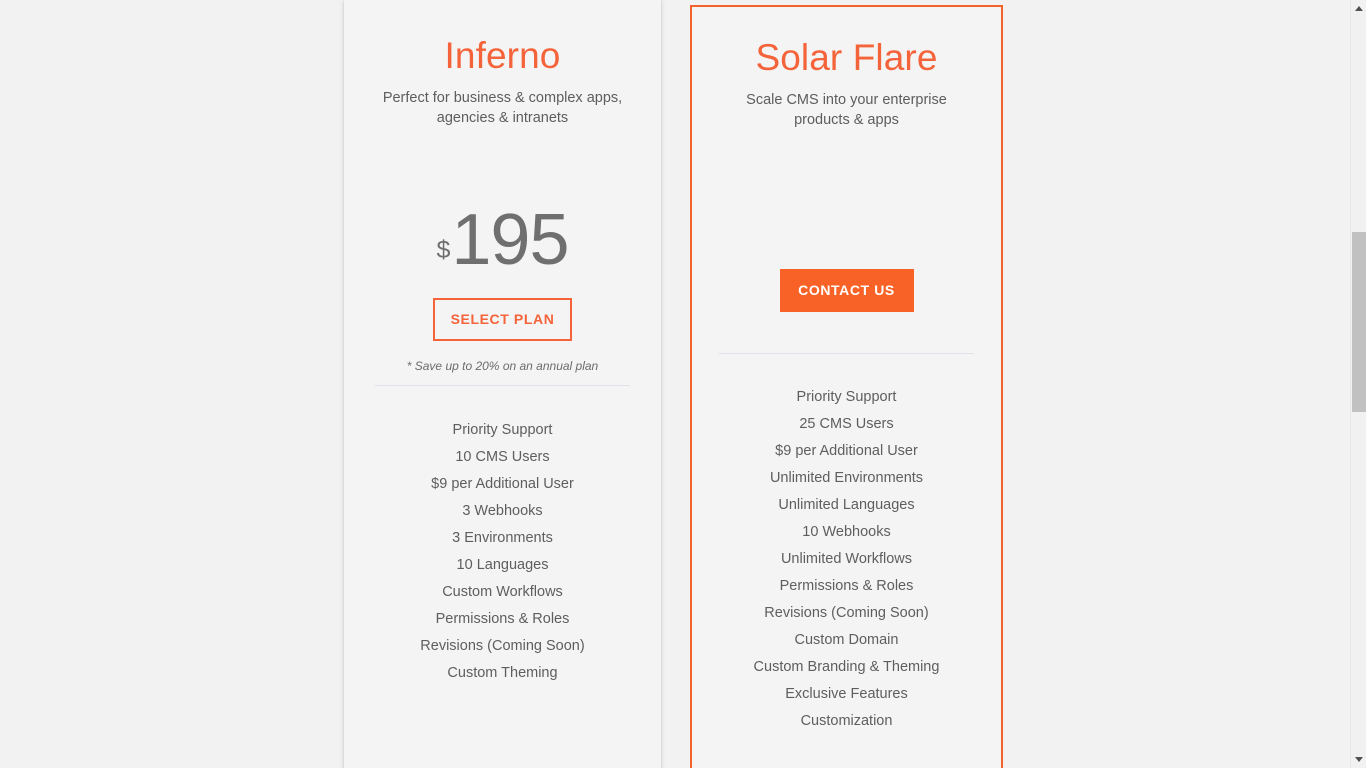 This screenshot has width=1366, height=768. I want to click on list-item: 25 CMS Users, so click(846, 423).